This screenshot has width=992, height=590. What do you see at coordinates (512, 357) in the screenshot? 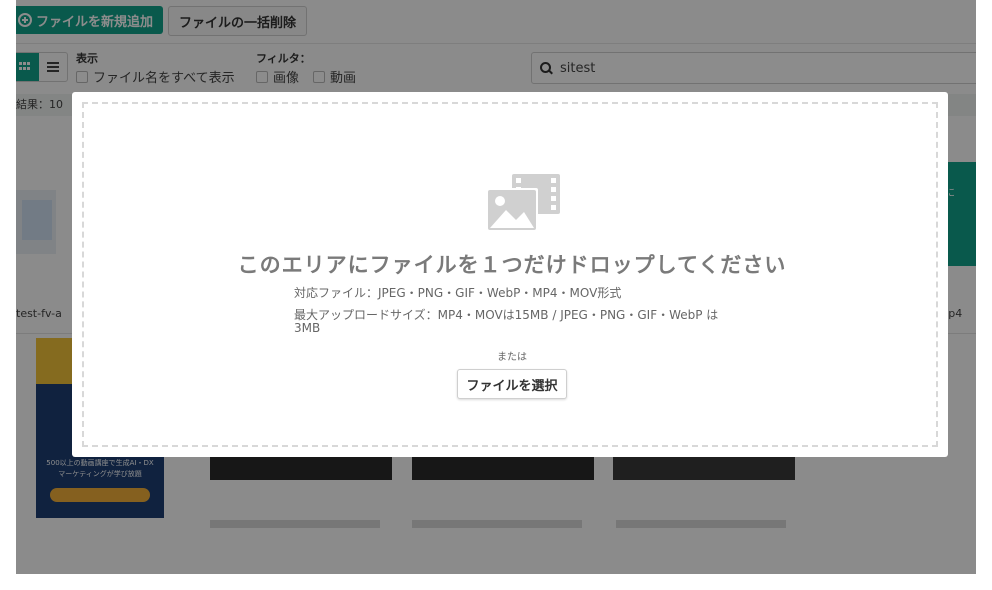
I see `or-separator: または` at bounding box center [512, 357].